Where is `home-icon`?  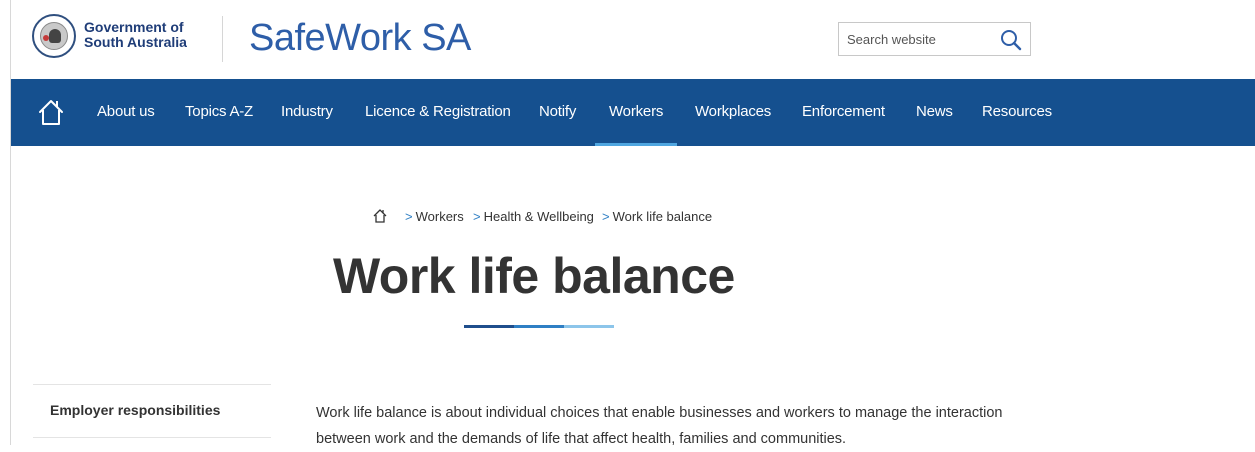 home-icon is located at coordinates (51, 112).